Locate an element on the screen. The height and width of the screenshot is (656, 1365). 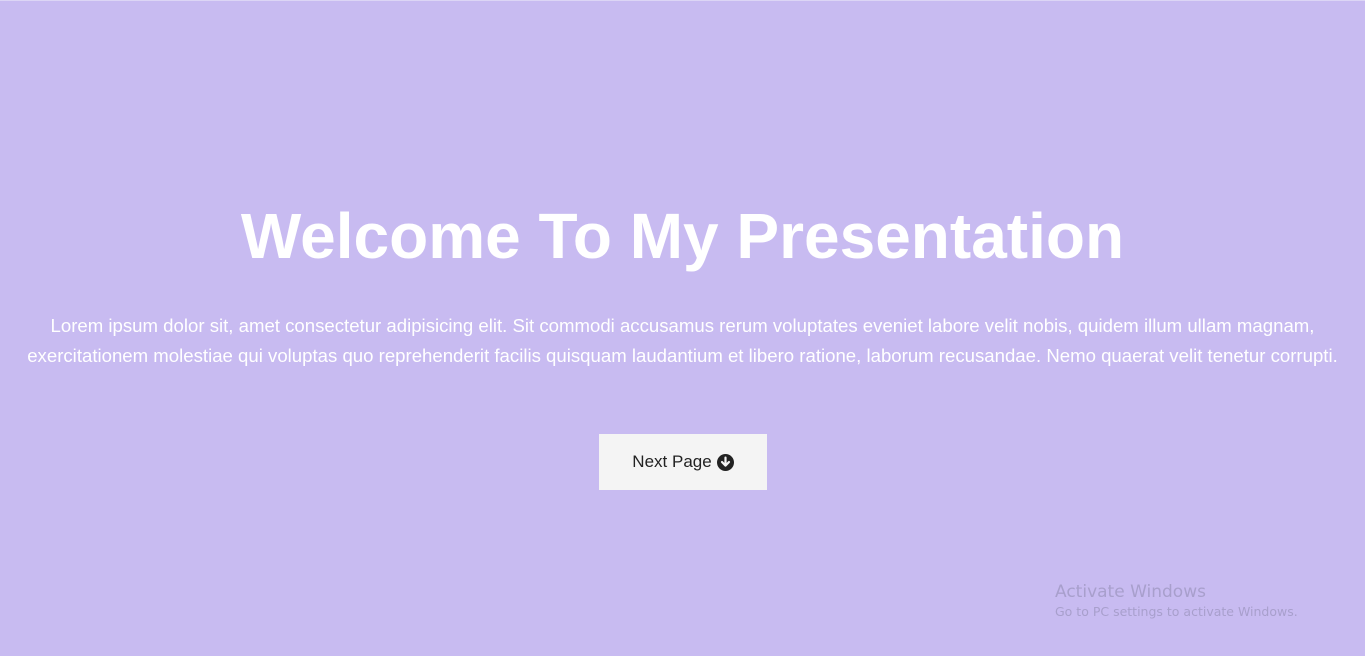
watermark-subtitle: Go to PC settings to activate Windows. is located at coordinates (1176, 611).